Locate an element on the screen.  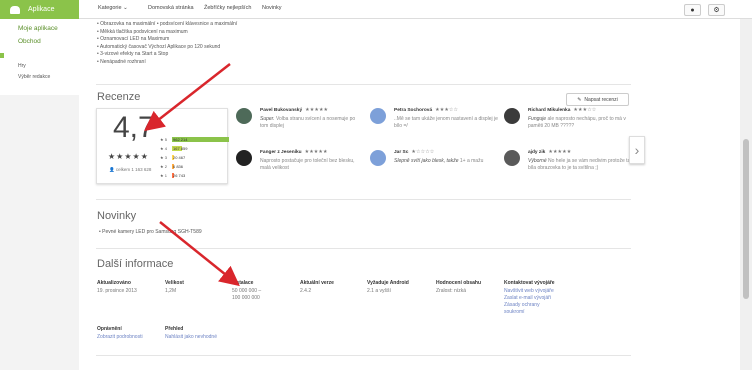
installs-label: Instalace is located at coordinates (243, 283).